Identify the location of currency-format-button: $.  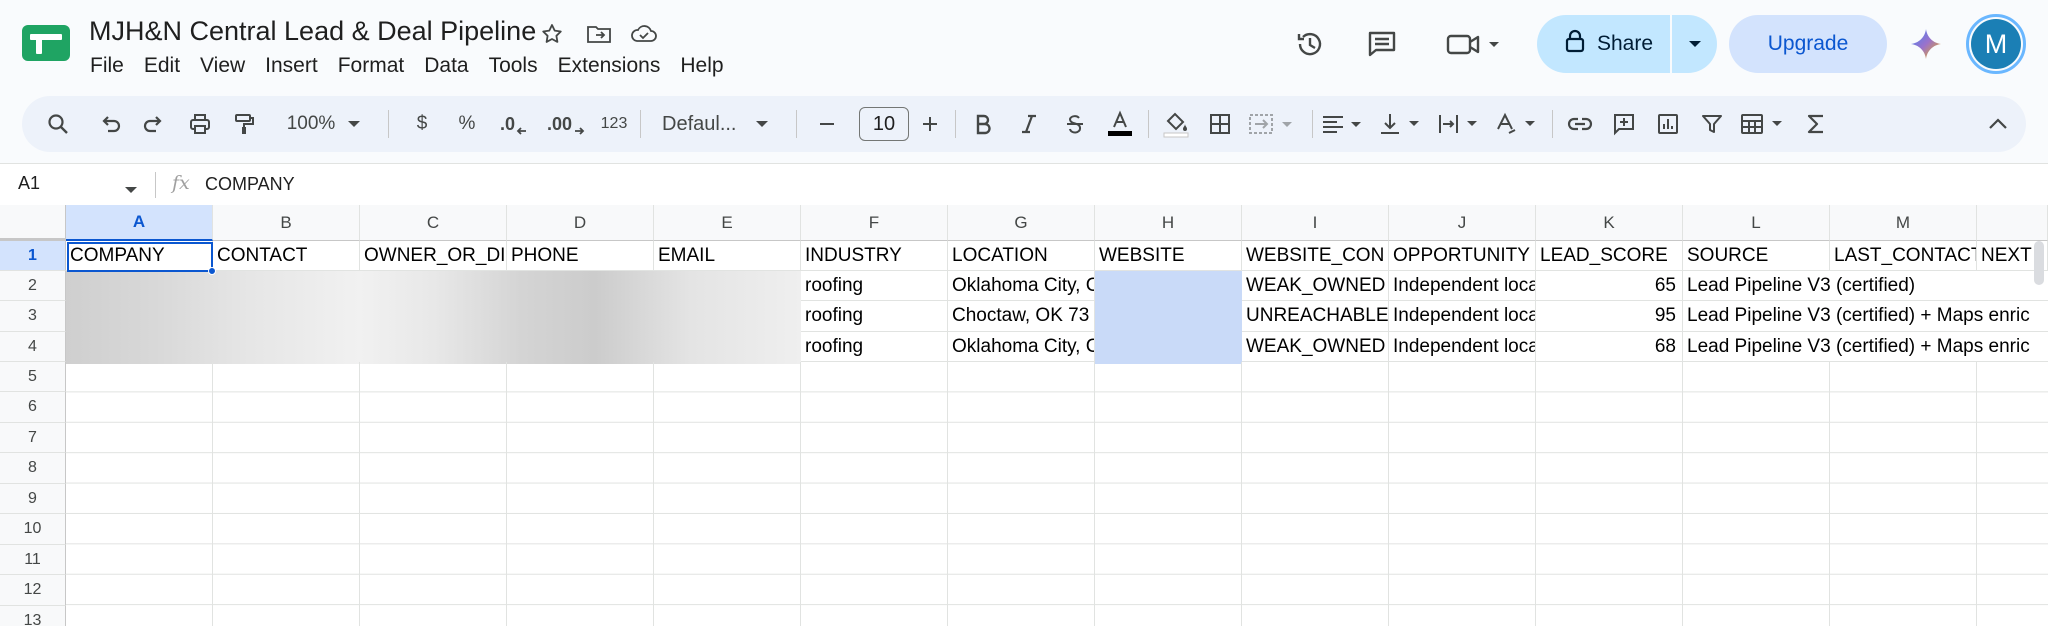
(422, 124).